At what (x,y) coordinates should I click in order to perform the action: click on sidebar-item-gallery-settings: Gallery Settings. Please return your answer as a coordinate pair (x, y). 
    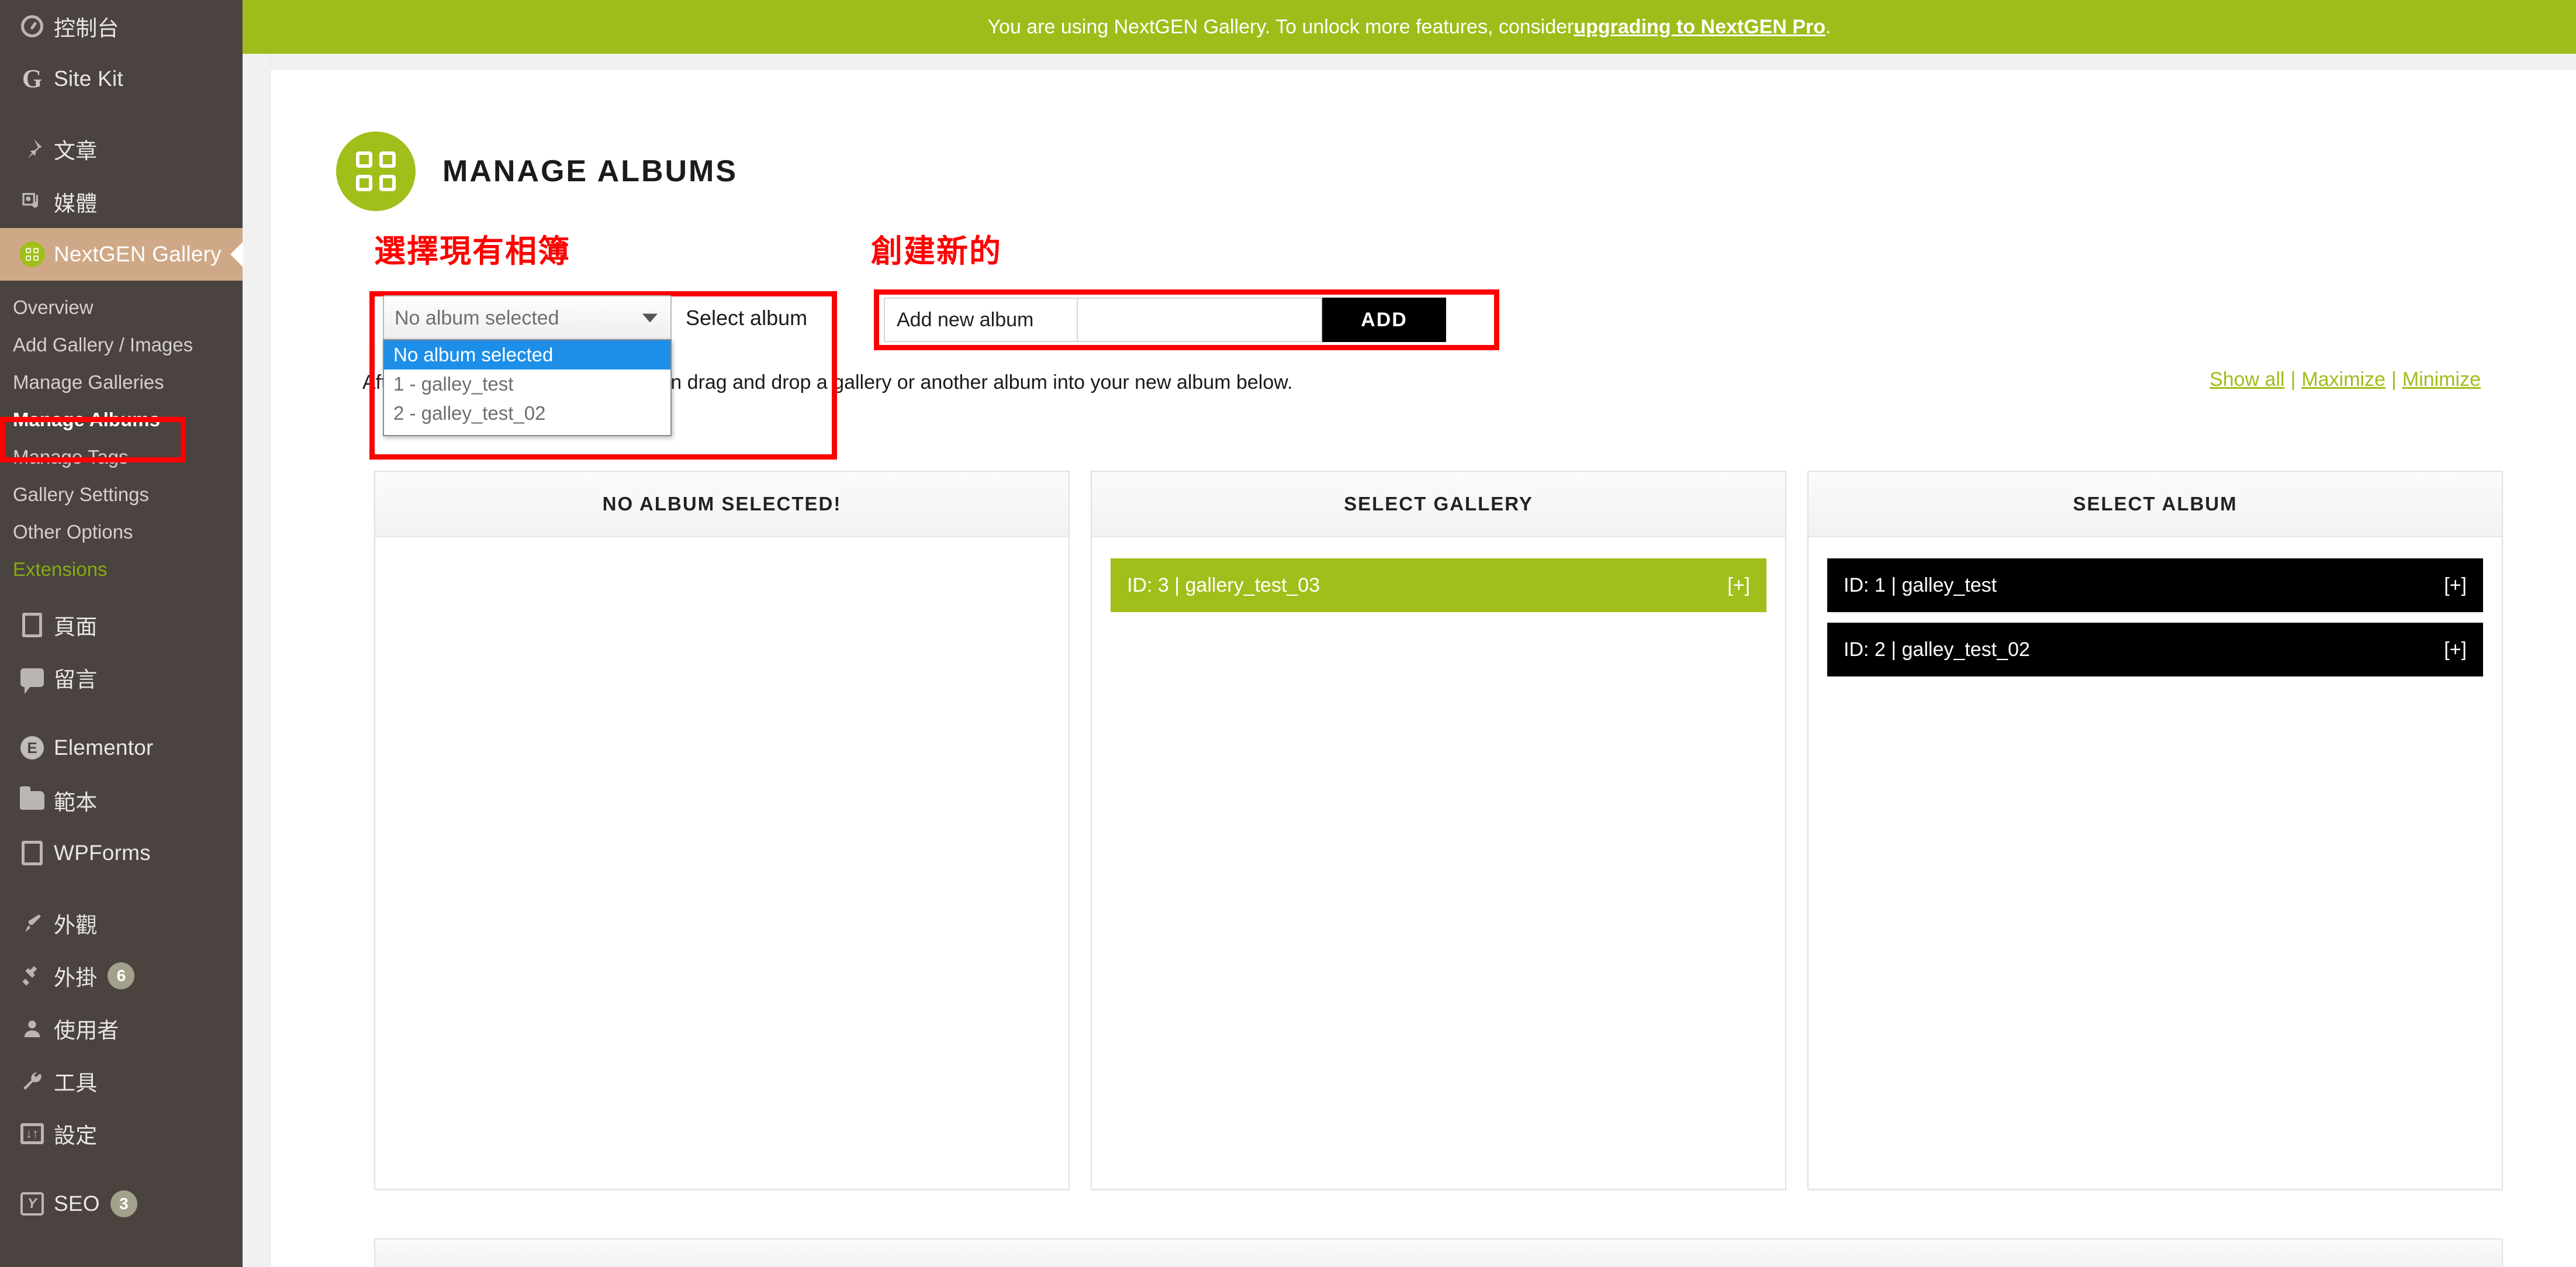
    Looking at the image, I should click on (121, 495).